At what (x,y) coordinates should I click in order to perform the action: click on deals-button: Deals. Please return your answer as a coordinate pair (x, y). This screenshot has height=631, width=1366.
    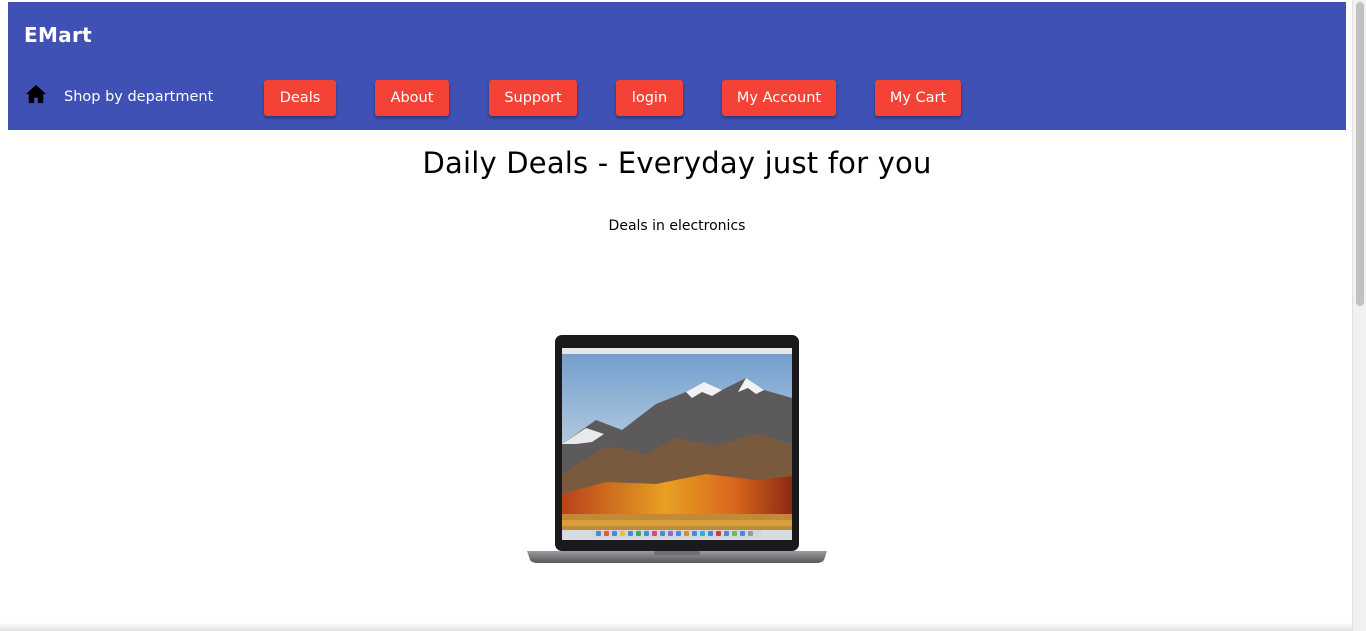
    Looking at the image, I should click on (300, 98).